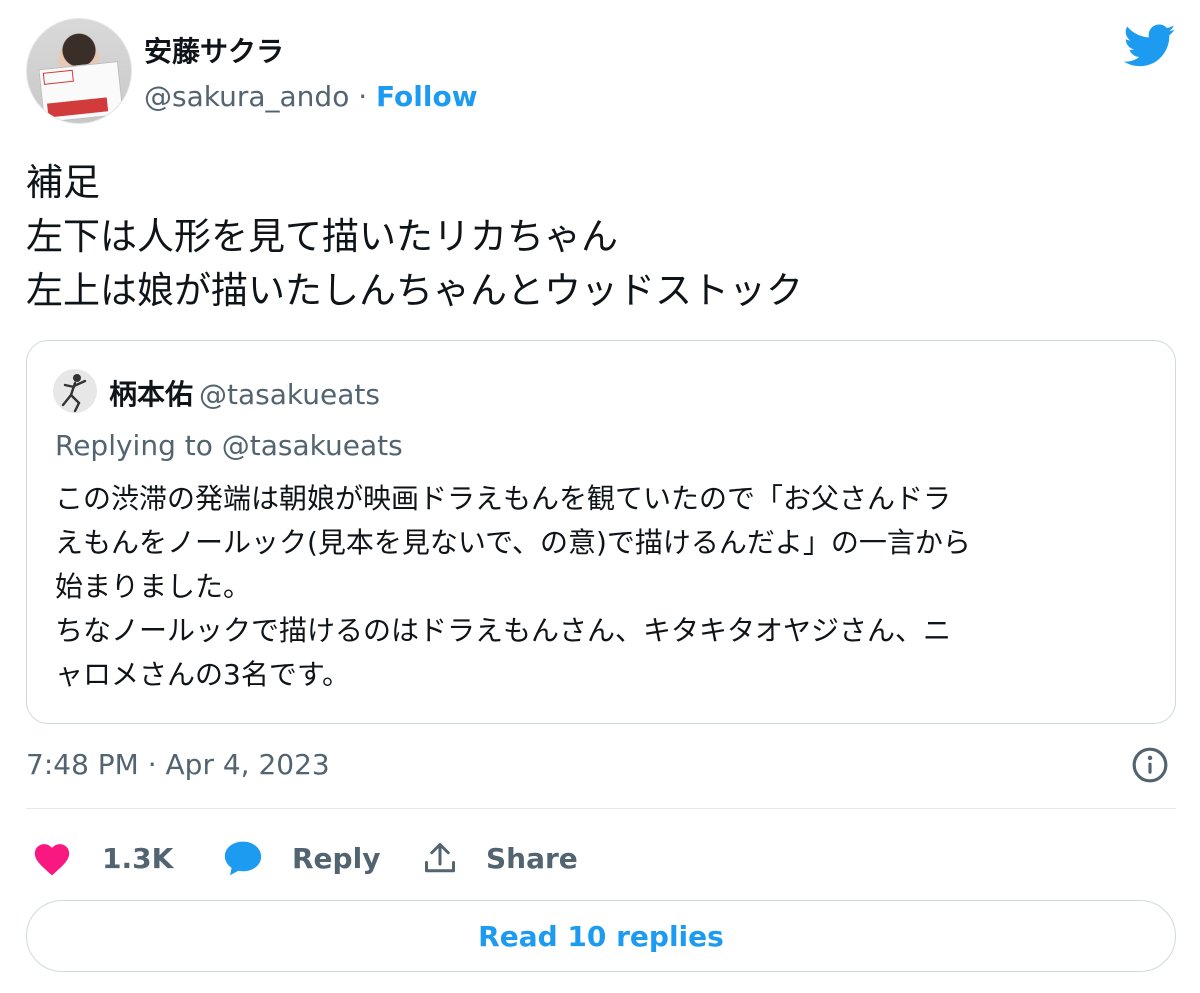 The image size is (1200, 993). I want to click on like-button: 1.3K, so click(102, 858).